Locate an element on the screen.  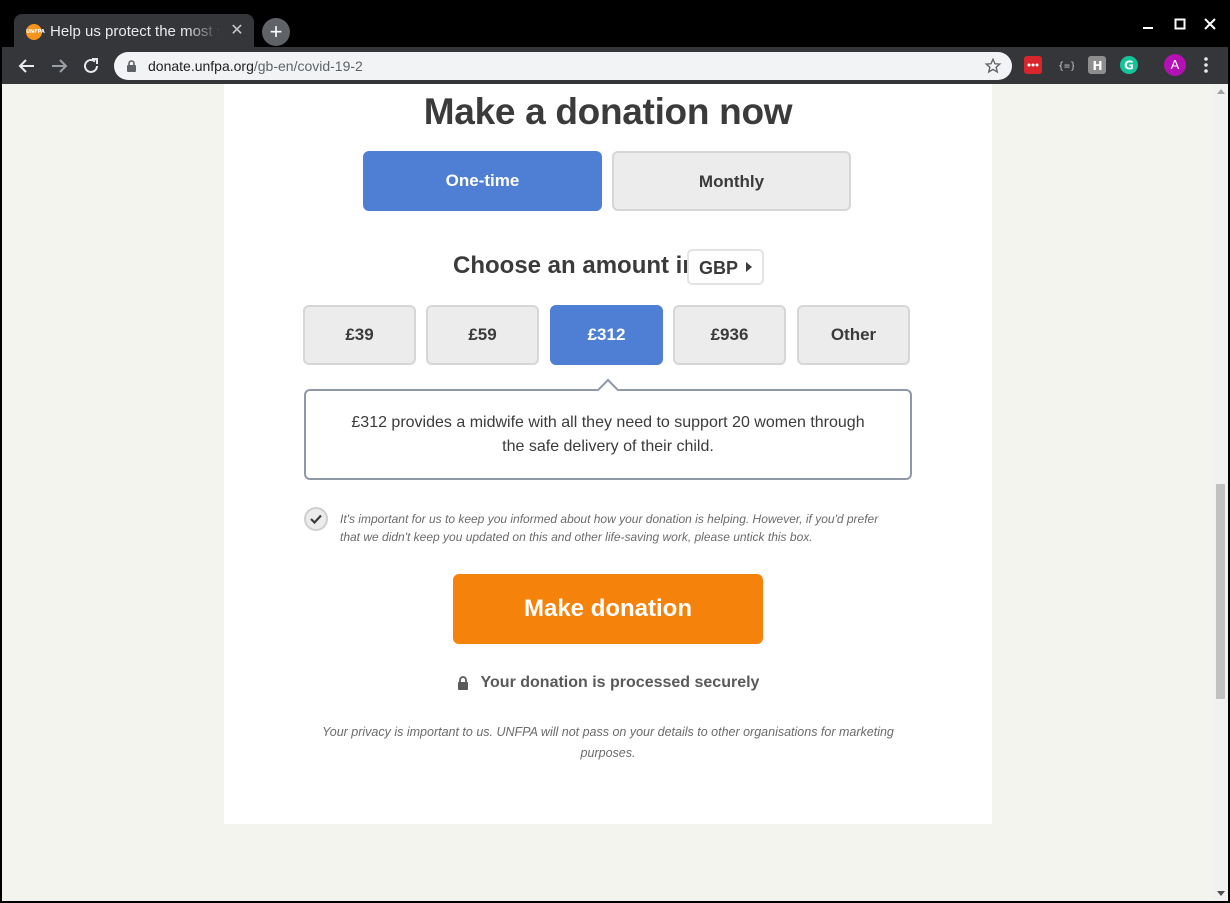
checkmark-icon is located at coordinates (316, 519).